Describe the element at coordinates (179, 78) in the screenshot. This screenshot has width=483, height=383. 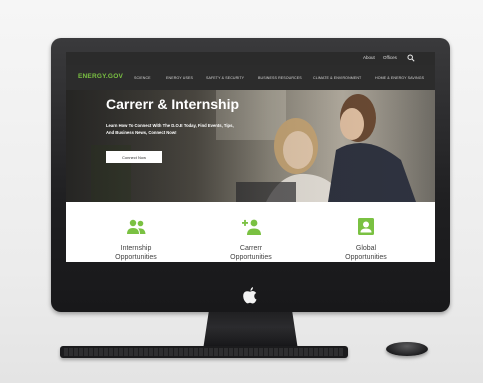
I see `nav-item-energy-uses: ENERGY USES` at that location.